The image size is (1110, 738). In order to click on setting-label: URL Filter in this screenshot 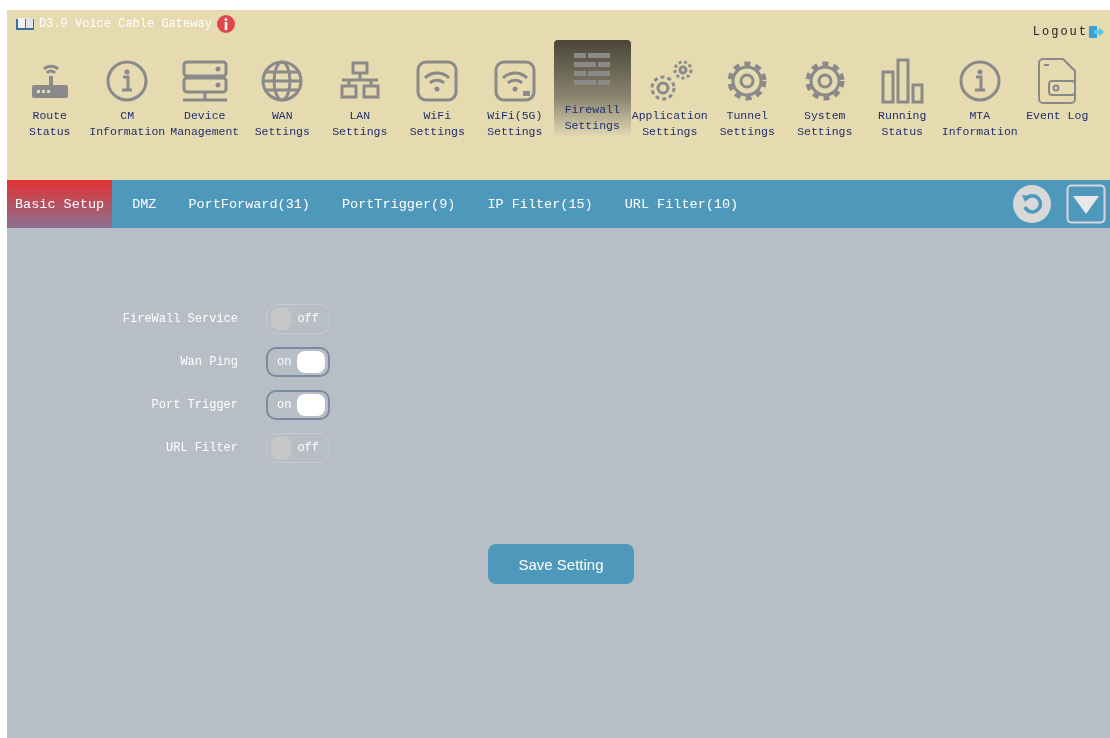, I will do `click(201, 448)`.